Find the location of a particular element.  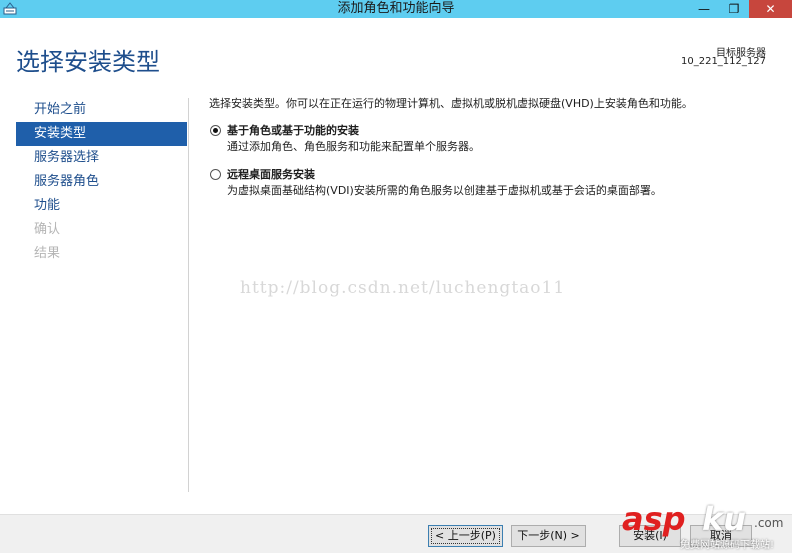

restore-icon: ❐ is located at coordinates (734, 9).